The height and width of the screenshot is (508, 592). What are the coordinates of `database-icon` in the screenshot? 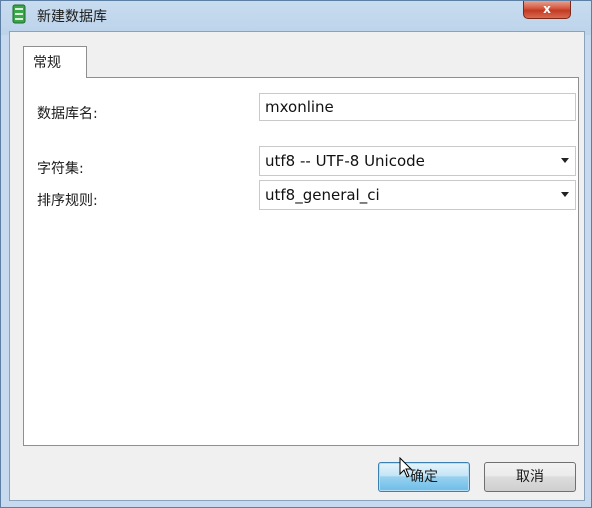 It's located at (19, 14).